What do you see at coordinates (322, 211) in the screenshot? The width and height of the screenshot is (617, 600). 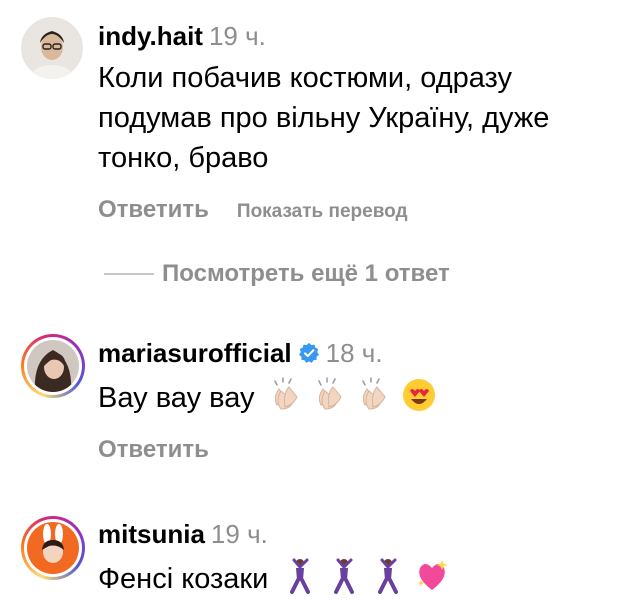 I see `show-translation-button: Показать перевод` at bounding box center [322, 211].